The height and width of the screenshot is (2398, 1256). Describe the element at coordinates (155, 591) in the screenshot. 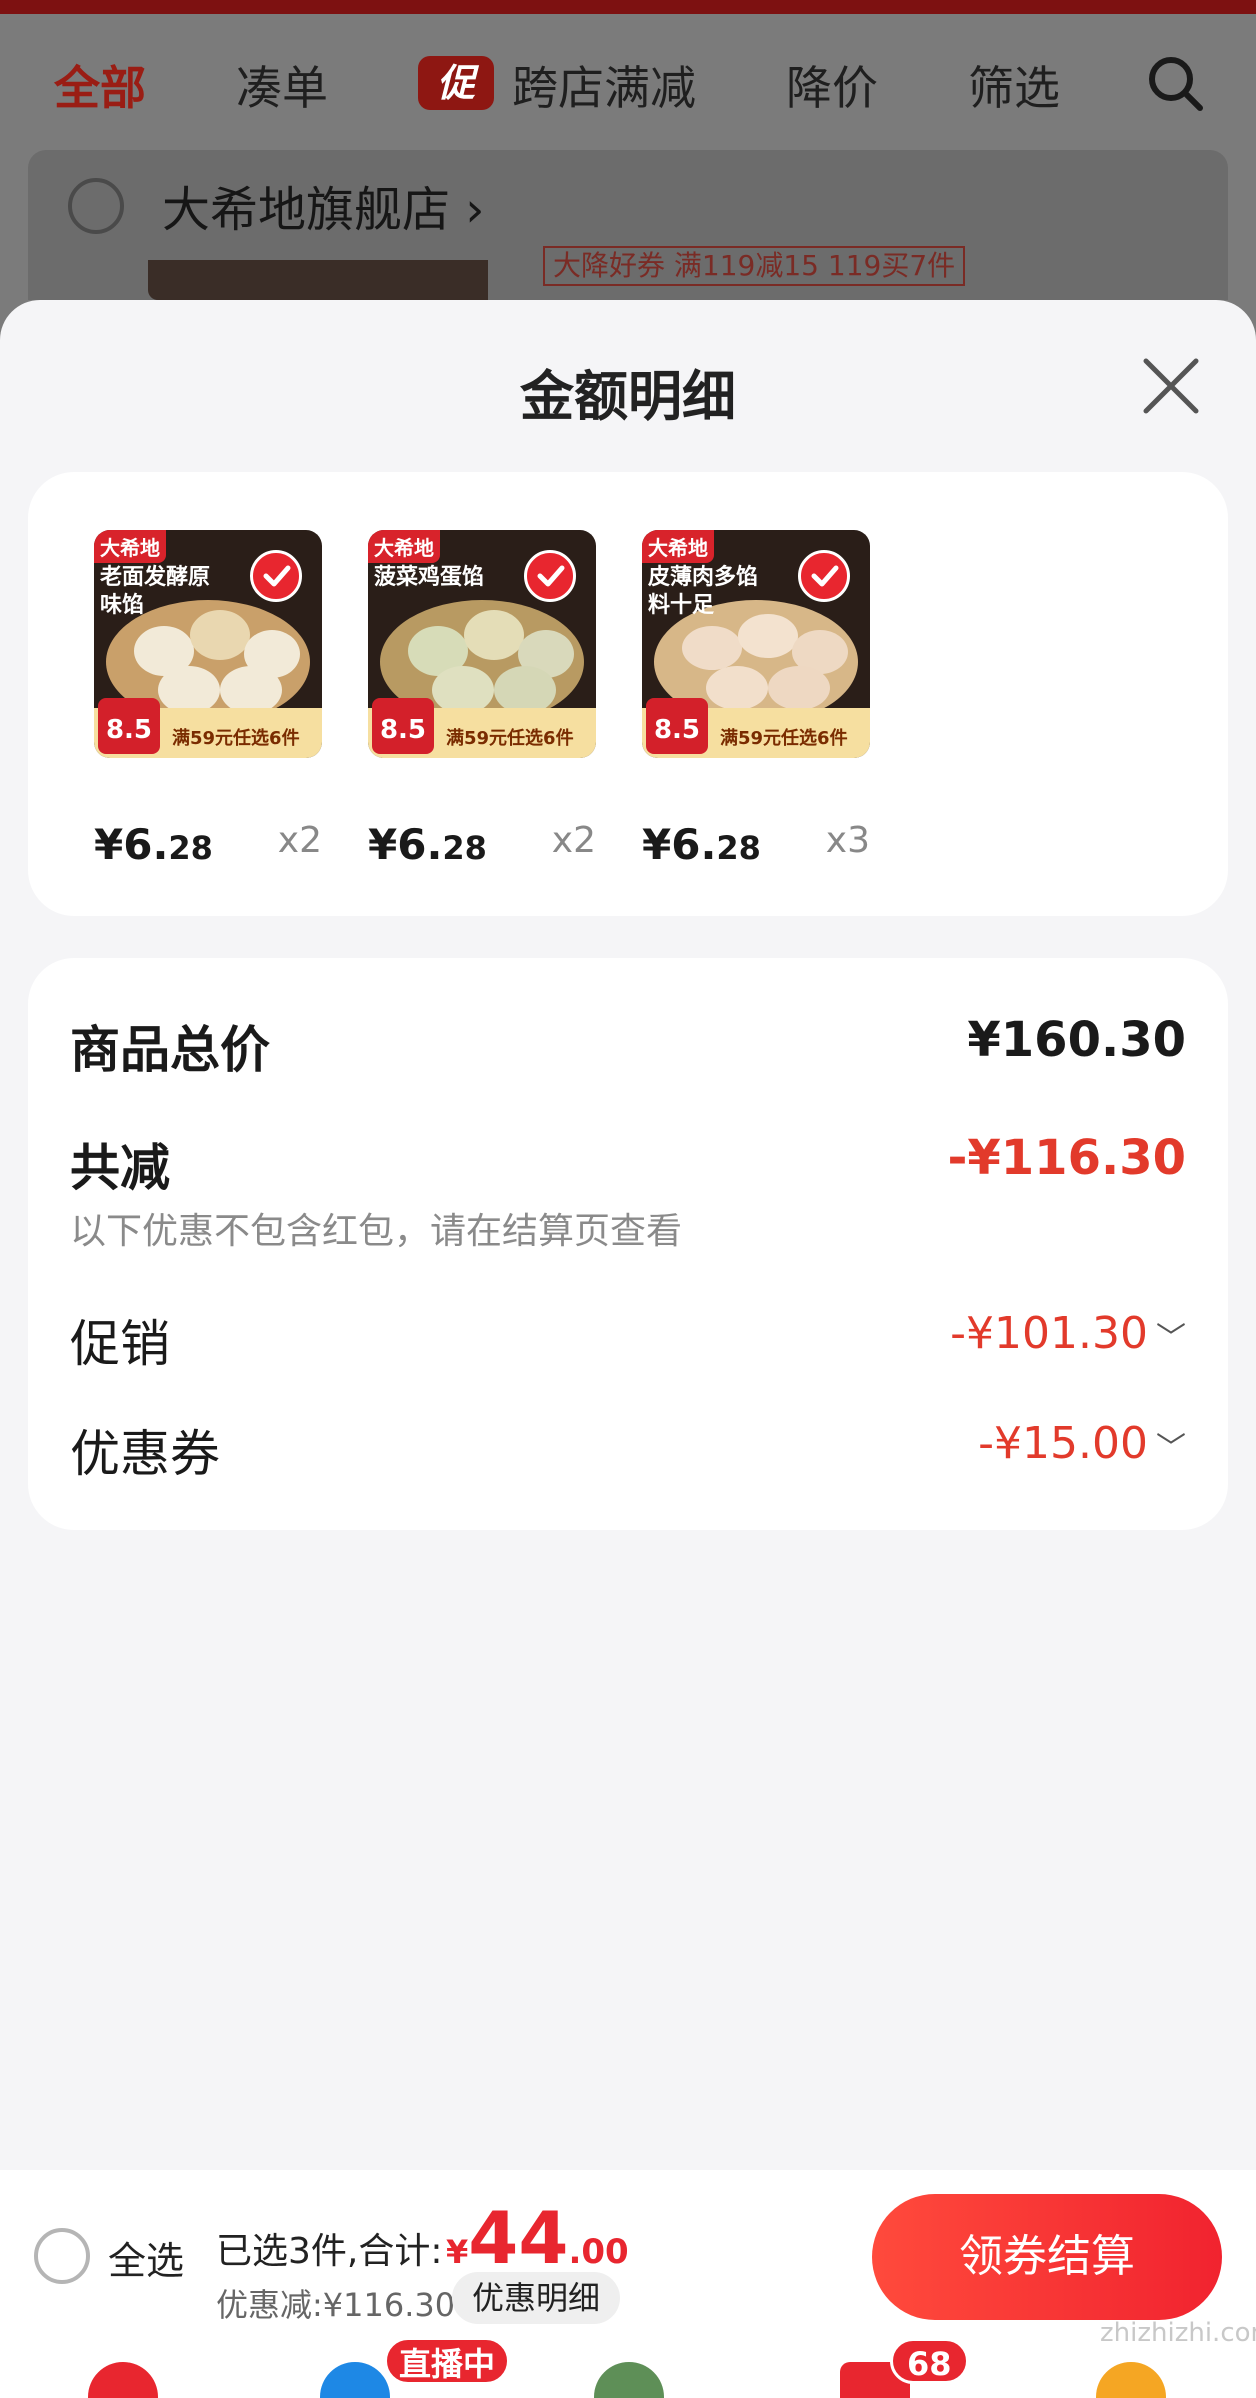

I see `product-name: 老面发酵原味馅` at that location.